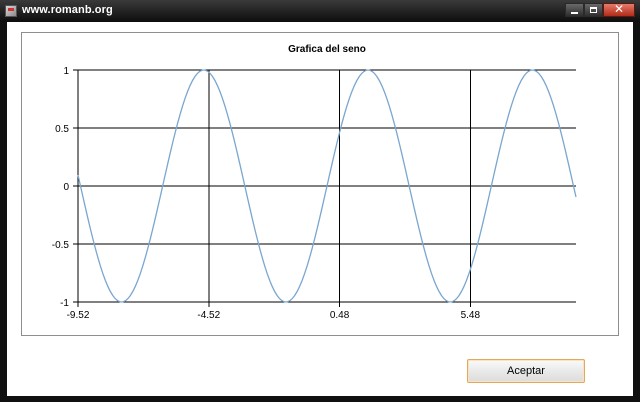 The height and width of the screenshot is (402, 640). I want to click on close-icon: ✕, so click(619, 9).